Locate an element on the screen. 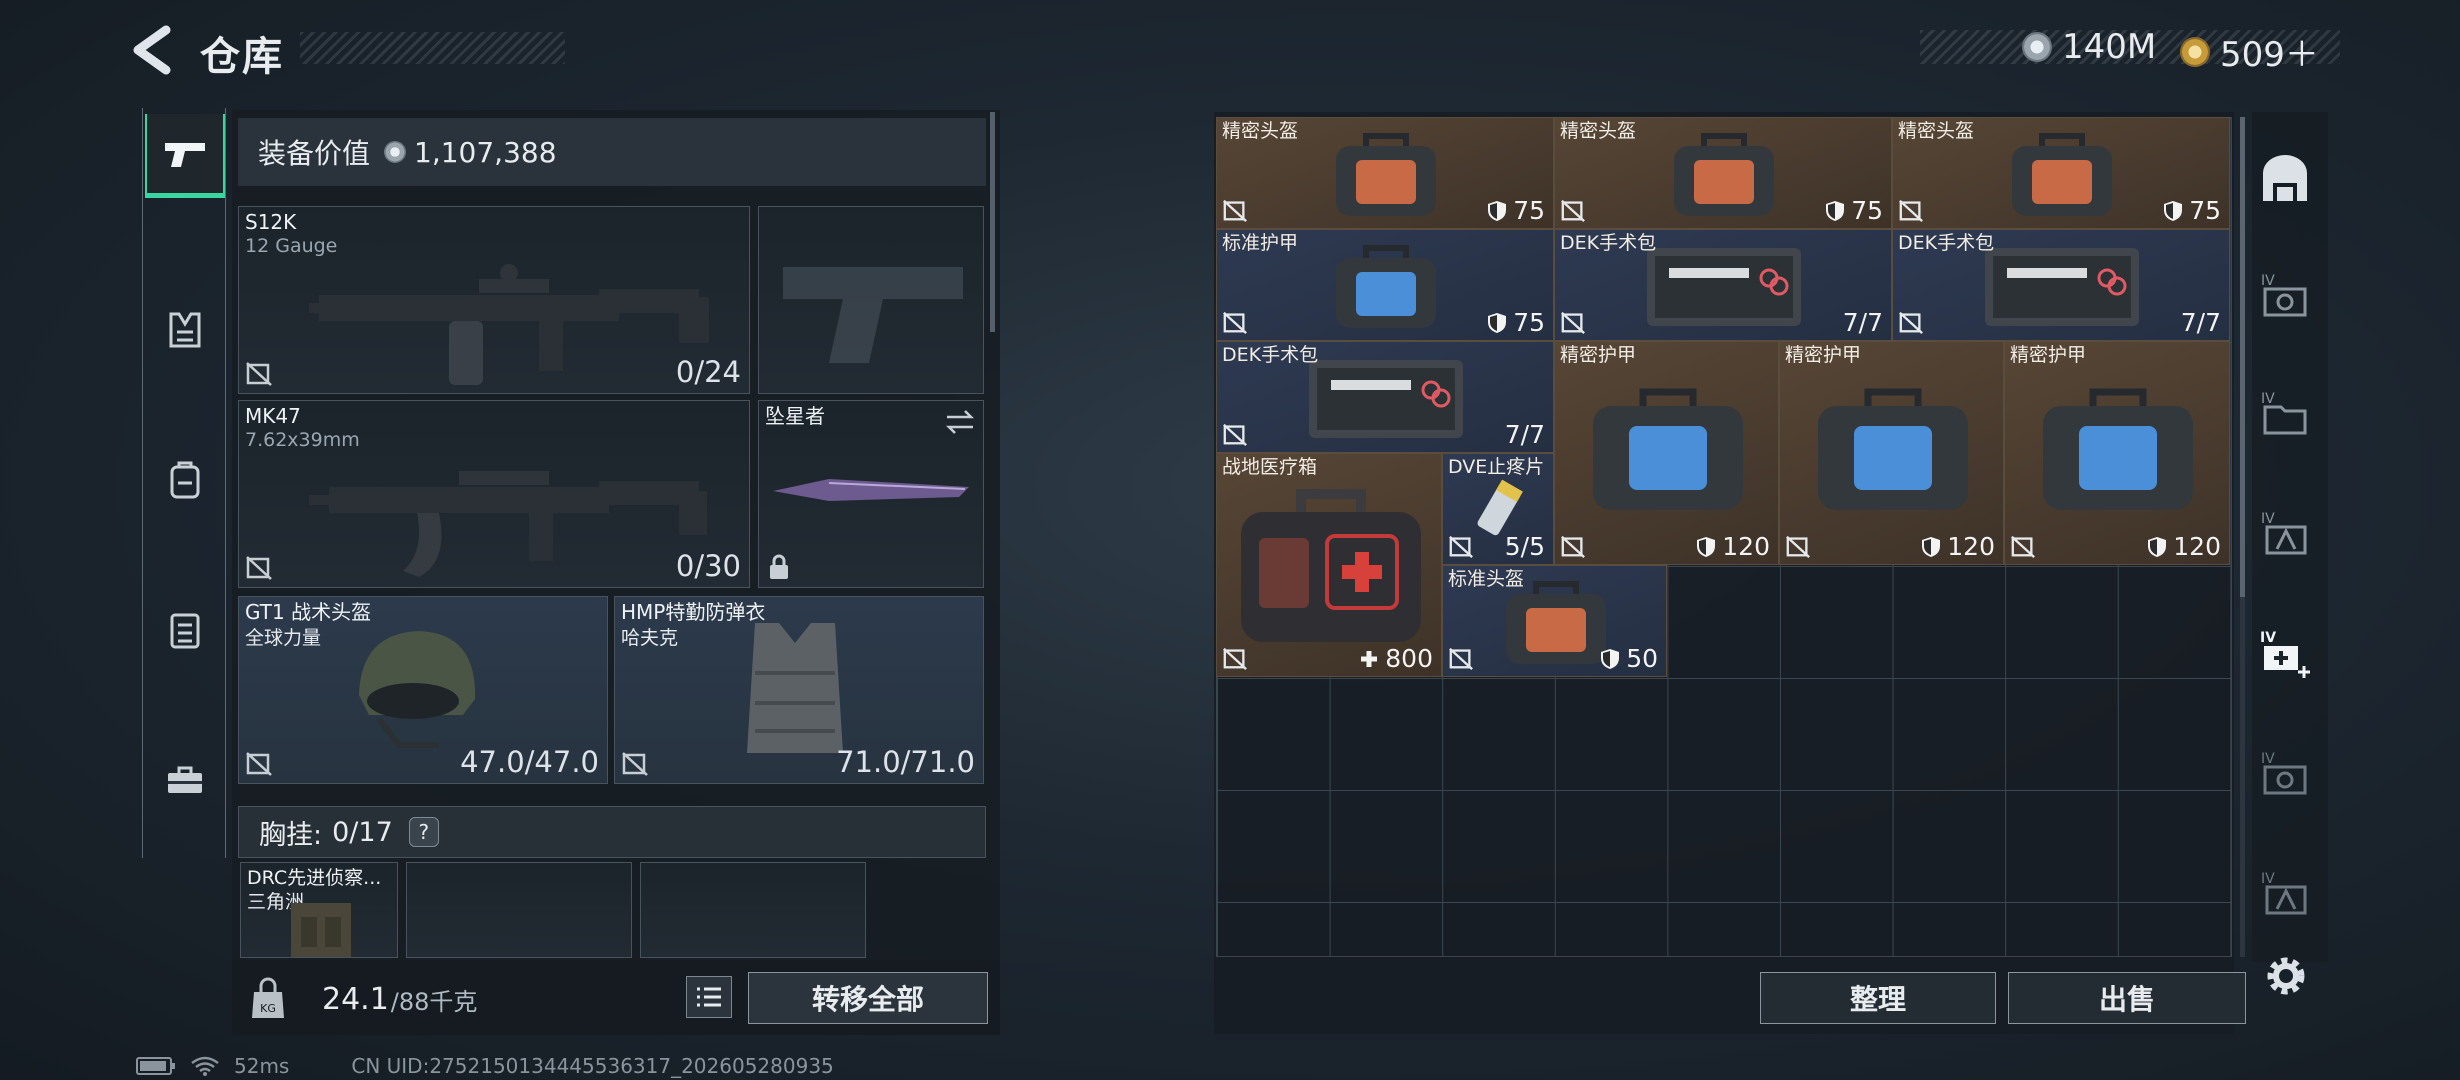 The image size is (2460, 1080). weapon-name: S12K is located at coordinates (271, 222).